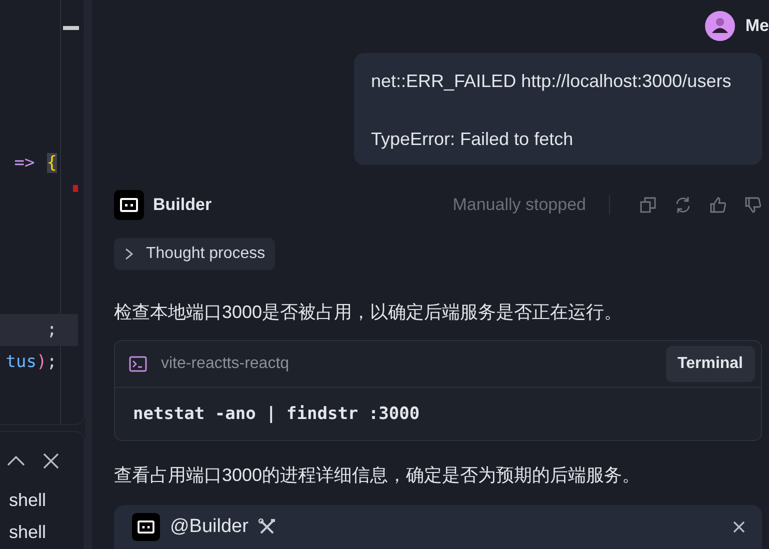 This screenshot has height=549, width=769. Describe the element at coordinates (267, 527) in the screenshot. I see `tools-icon` at that location.